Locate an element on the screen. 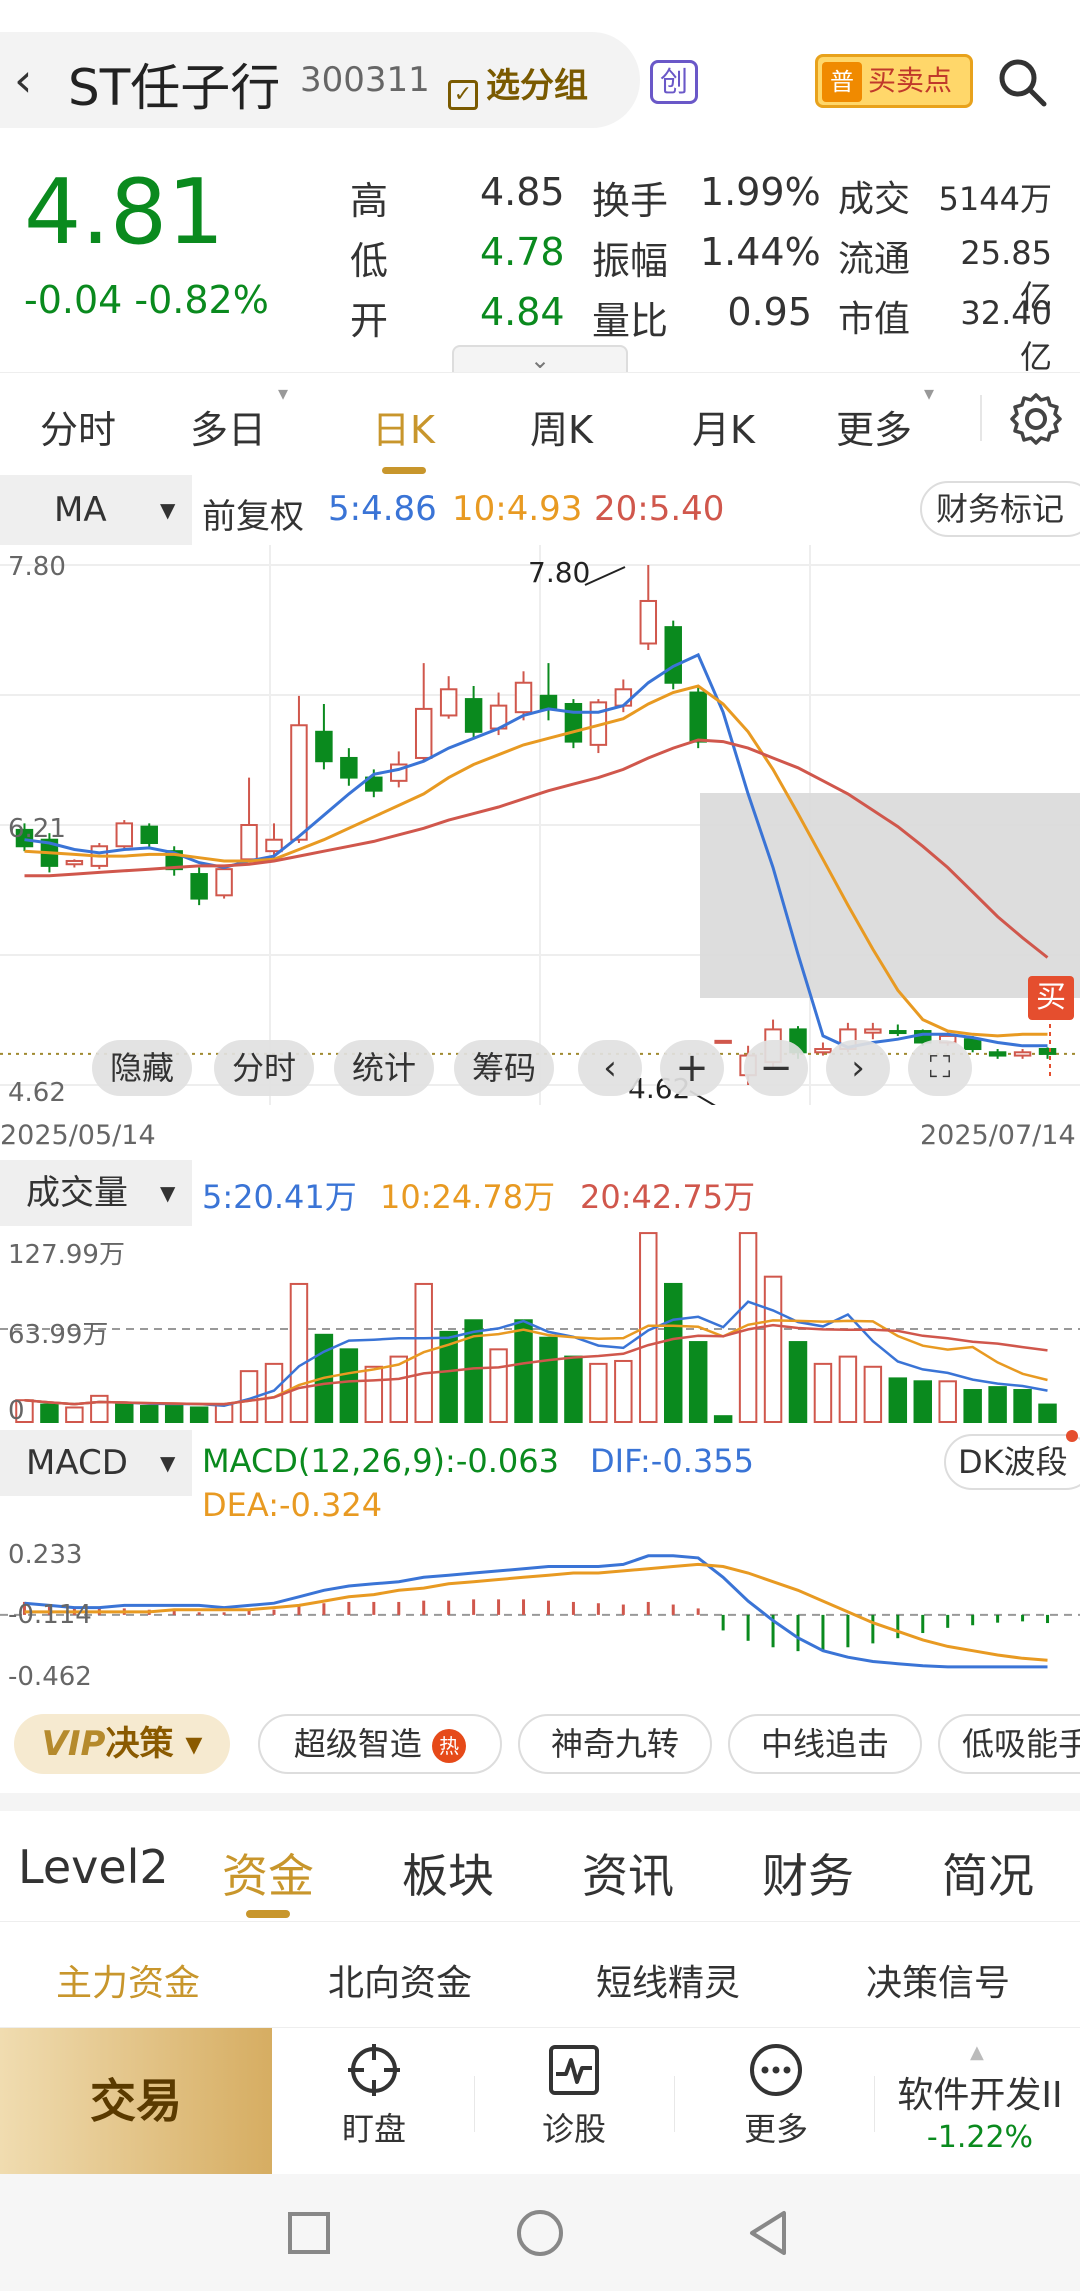  scroll-right-icon: › is located at coordinates (858, 1068).